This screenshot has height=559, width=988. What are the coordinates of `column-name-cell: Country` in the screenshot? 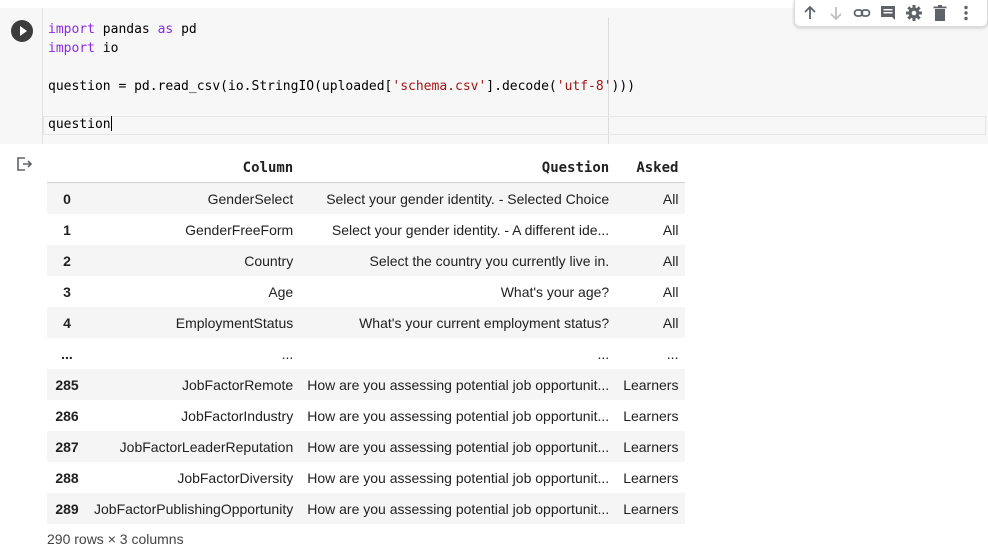 It's located at (269, 260).